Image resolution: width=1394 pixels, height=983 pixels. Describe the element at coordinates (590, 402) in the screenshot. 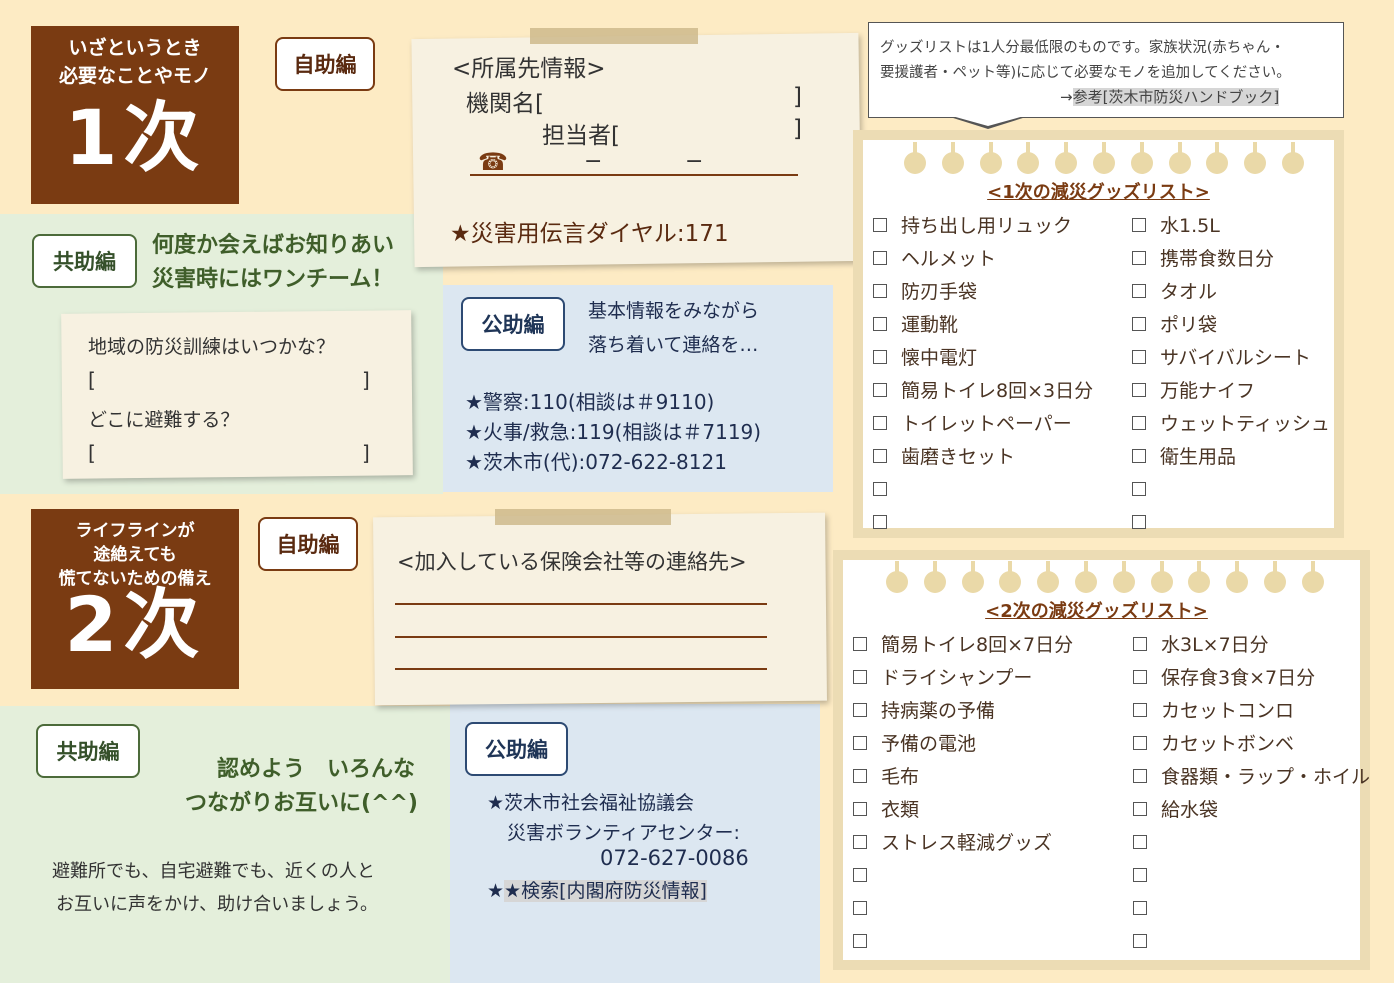

I see `contact-police: ★警察:110(相談は＃9110)` at that location.